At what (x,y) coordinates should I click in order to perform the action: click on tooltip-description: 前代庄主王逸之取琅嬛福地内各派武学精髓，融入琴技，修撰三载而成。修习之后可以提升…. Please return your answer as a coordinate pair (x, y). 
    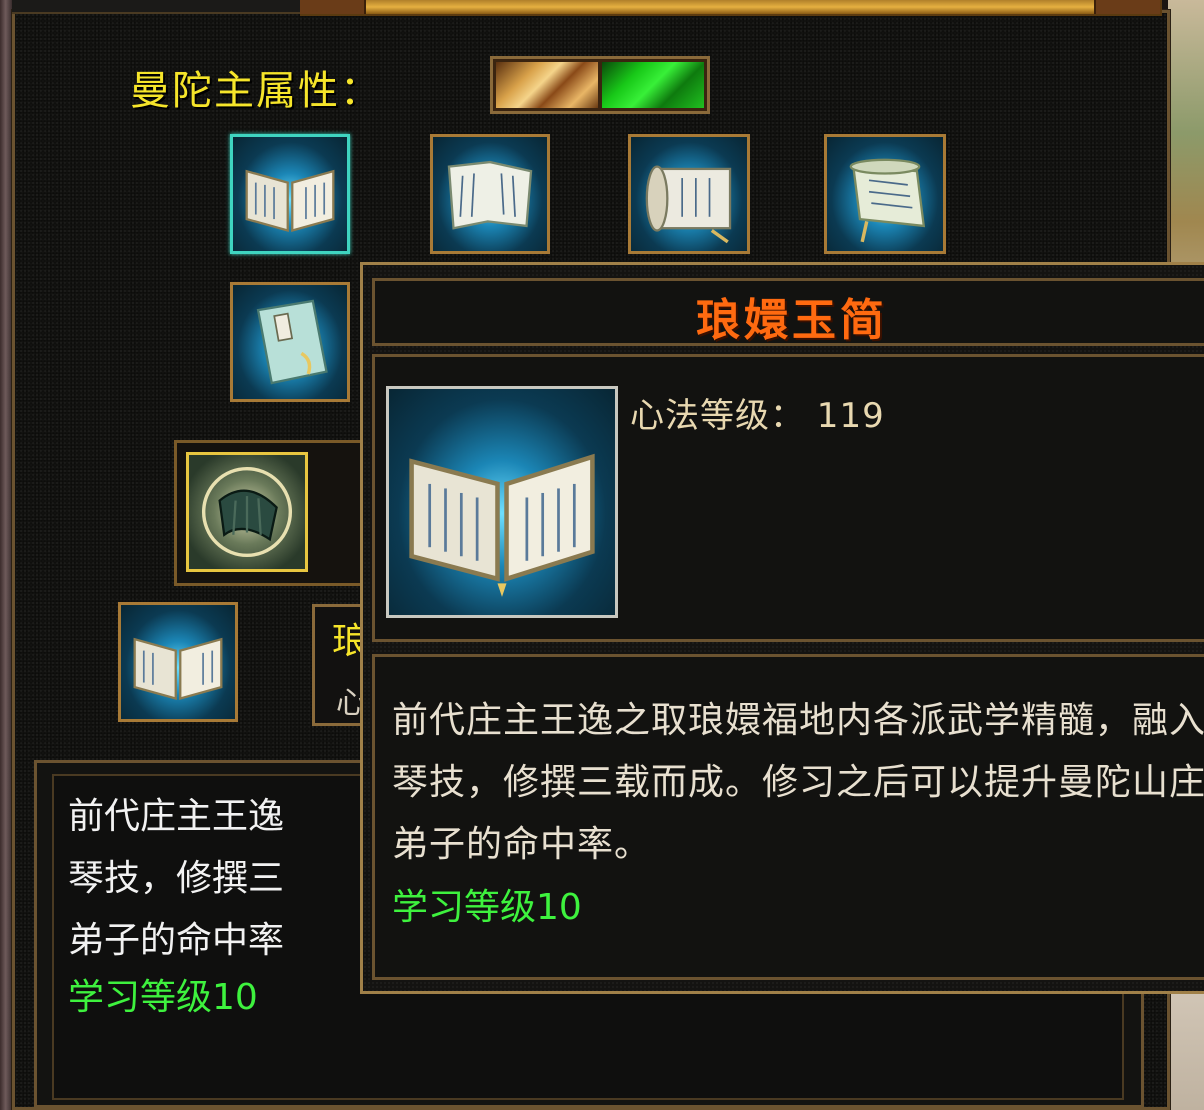
    Looking at the image, I should click on (798, 782).